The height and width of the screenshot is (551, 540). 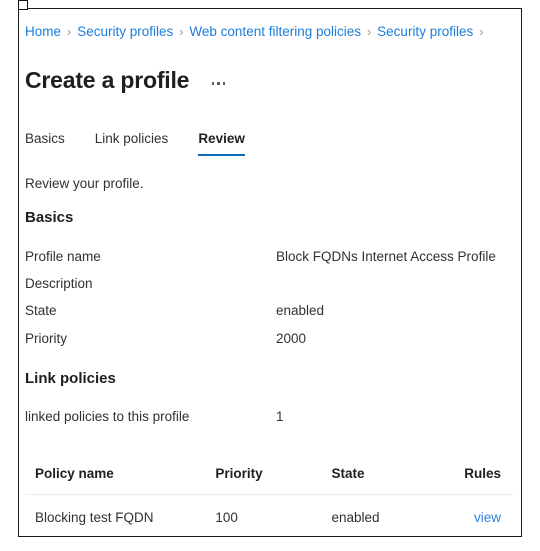 What do you see at coordinates (488, 473) in the screenshot?
I see `column-header-rules: Rules` at bounding box center [488, 473].